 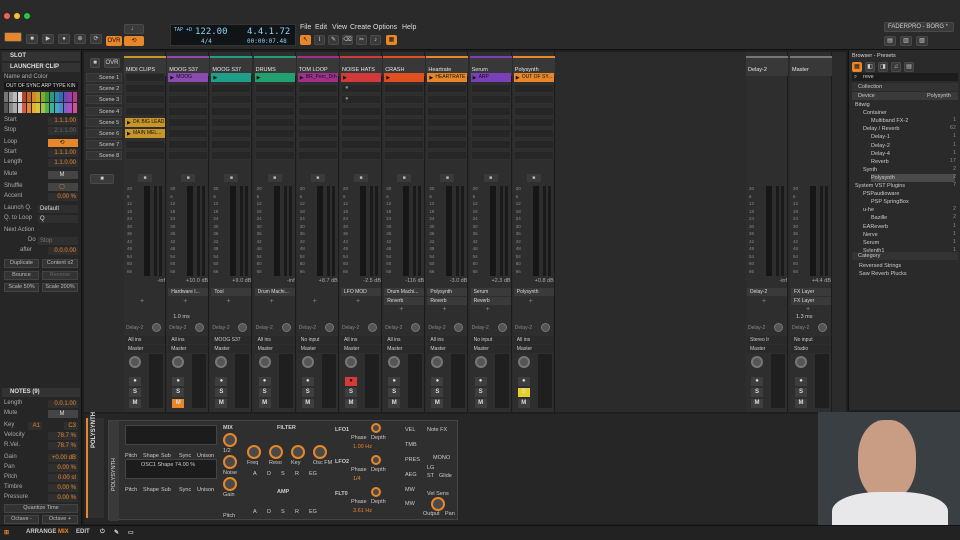 What do you see at coordinates (231, 340) in the screenshot?
I see `input-select: MOOG S37` at bounding box center [231, 340].